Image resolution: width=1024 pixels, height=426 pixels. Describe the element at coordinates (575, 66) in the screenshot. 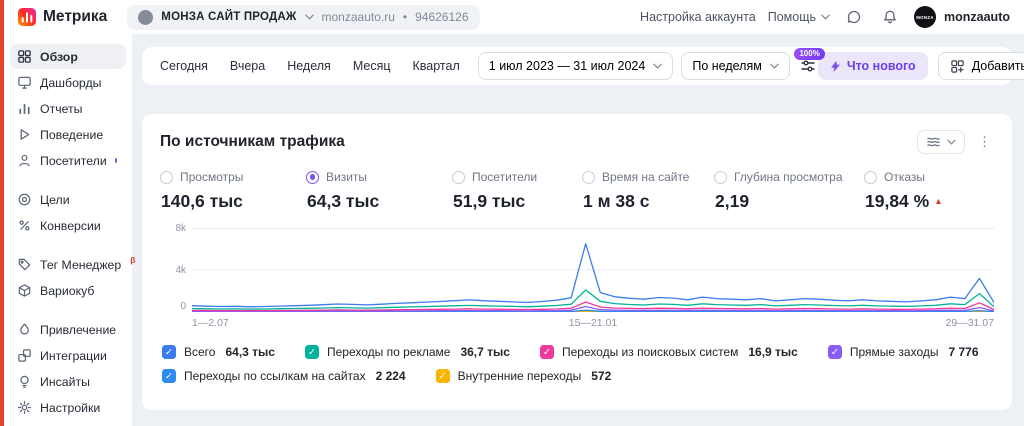

I see `date-range-picker: 1 июл 2023 — 31 июл 2024` at that location.